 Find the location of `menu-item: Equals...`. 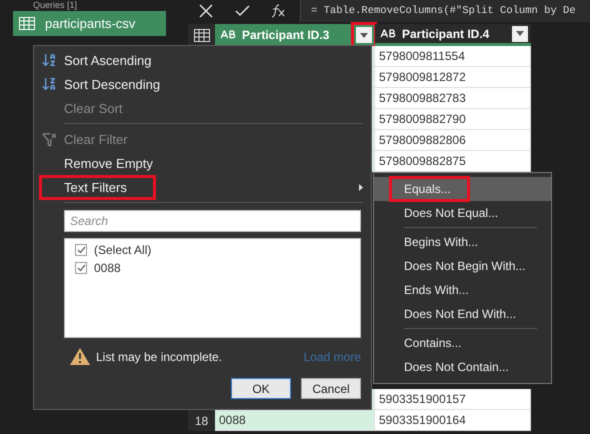

menu-item: Equals... is located at coordinates (462, 189).